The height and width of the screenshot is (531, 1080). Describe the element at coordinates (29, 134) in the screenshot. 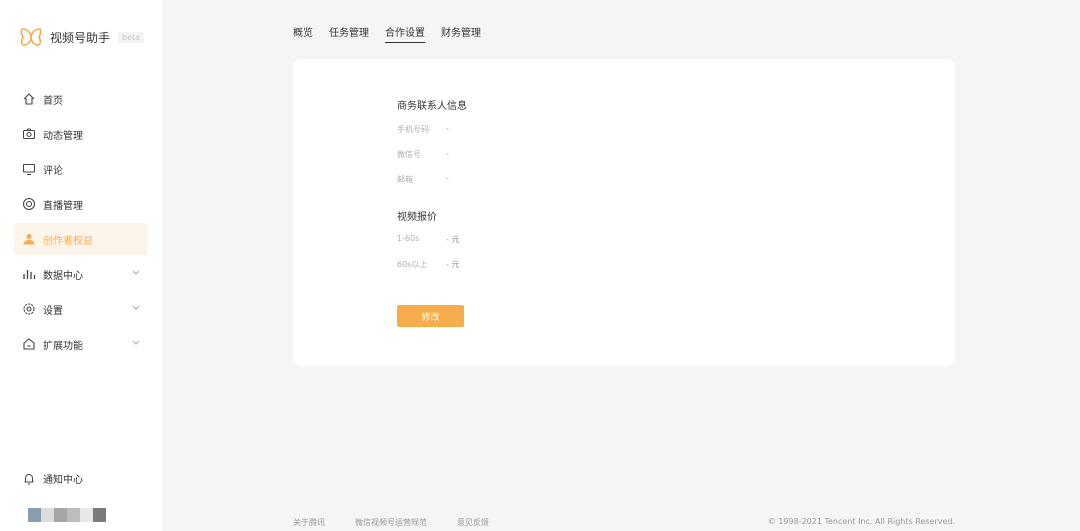

I see `camera-icon` at that location.